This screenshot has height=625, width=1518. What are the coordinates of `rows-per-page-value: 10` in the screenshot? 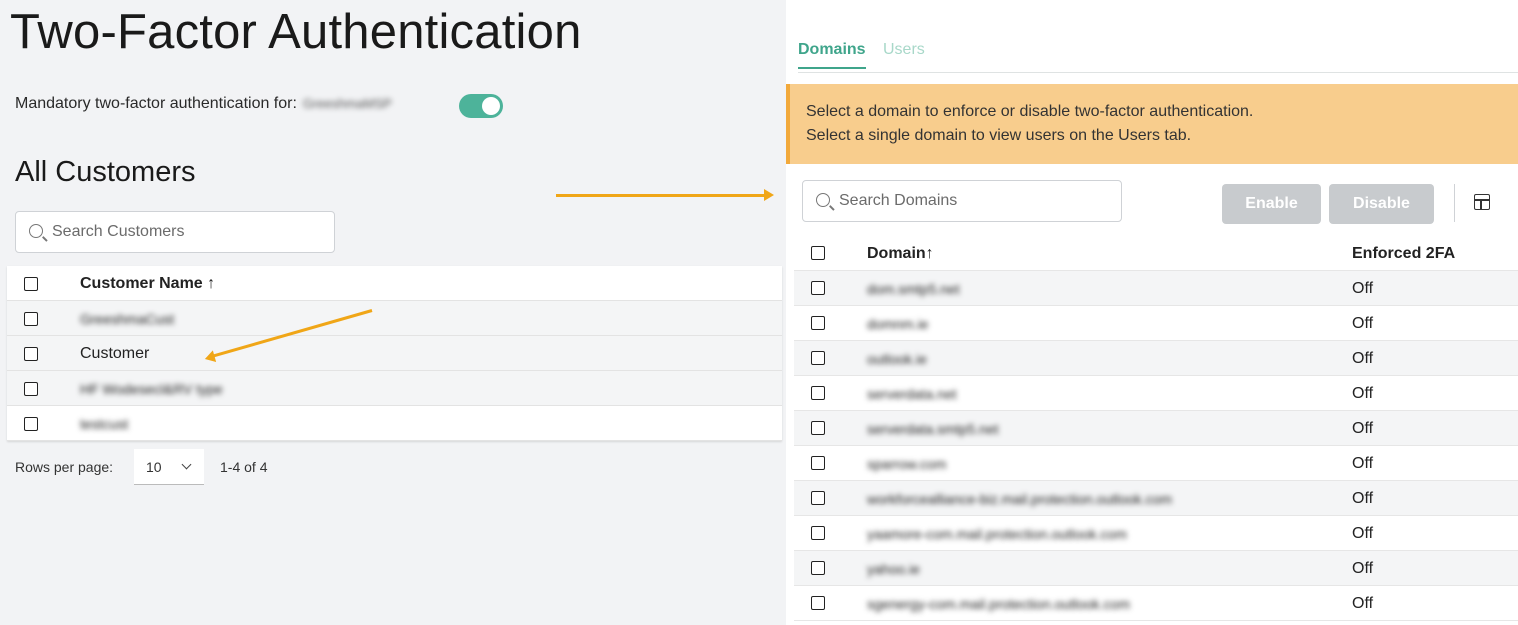 It's located at (154, 467).